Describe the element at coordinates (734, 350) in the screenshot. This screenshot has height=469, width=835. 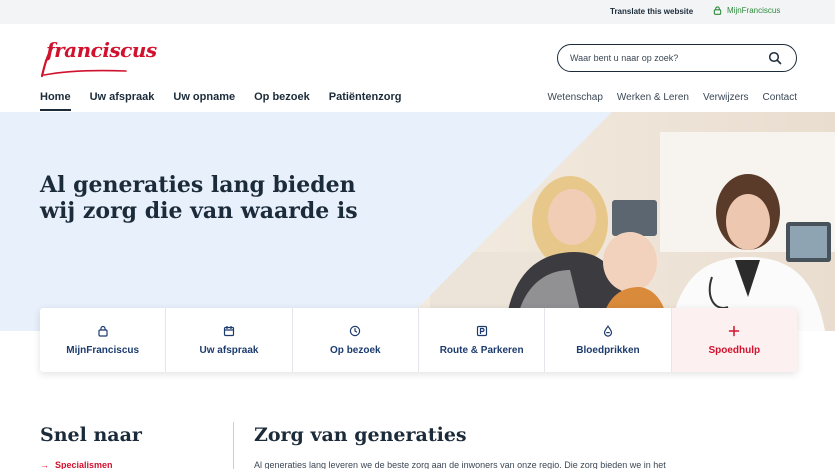
I see `quick-link-label: Spoedhulp` at that location.